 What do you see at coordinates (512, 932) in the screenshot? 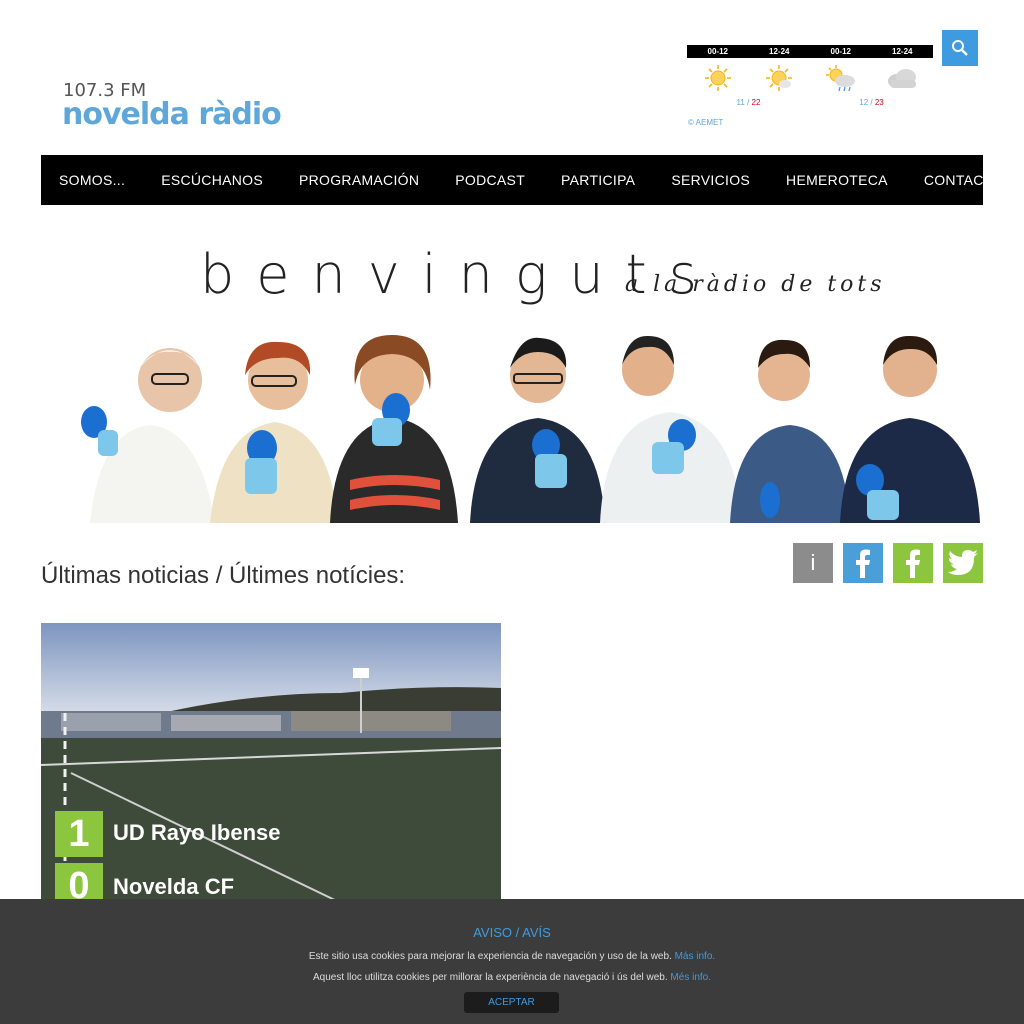
I see `cookie-title: AVISO / AVÍS` at bounding box center [512, 932].